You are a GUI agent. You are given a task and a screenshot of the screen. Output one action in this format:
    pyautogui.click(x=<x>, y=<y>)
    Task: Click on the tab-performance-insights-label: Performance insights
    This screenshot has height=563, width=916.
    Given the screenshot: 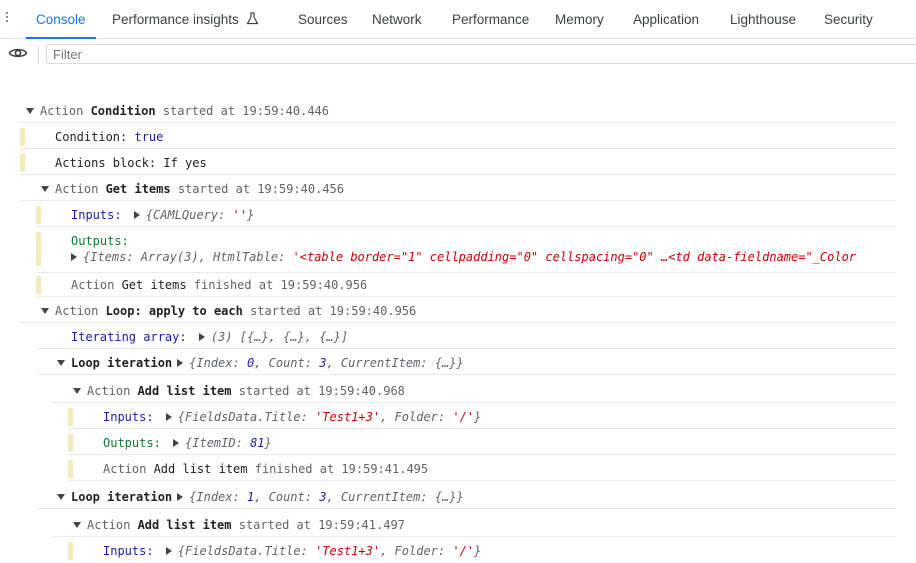 What is the action you would take?
    pyautogui.click(x=175, y=19)
    